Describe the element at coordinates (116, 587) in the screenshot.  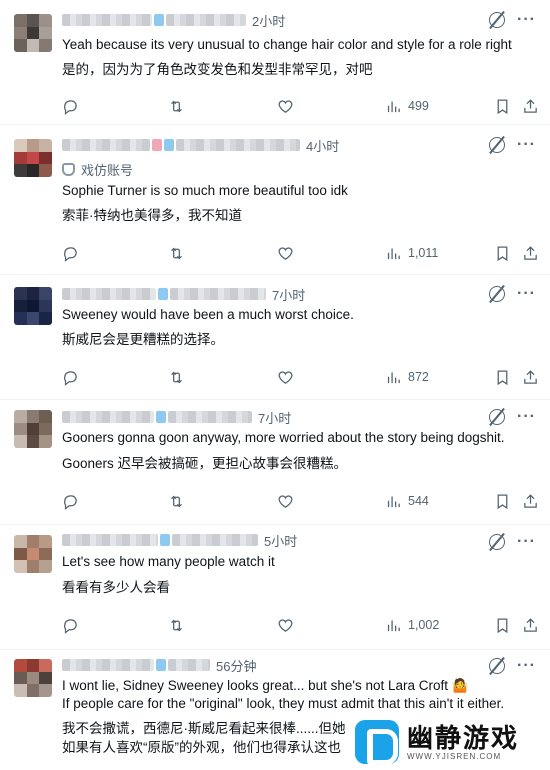
I see `tweet-translation: 看看有多少人会看` at that location.